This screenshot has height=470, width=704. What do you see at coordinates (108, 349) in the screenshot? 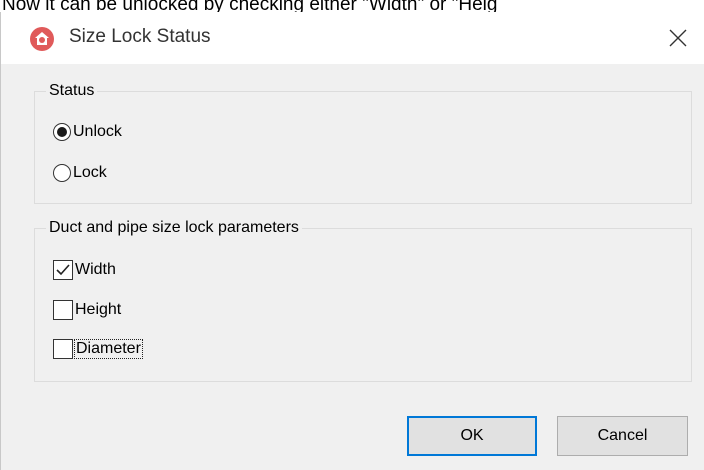
I see `checkbox-diameter-label: Diameter` at bounding box center [108, 349].